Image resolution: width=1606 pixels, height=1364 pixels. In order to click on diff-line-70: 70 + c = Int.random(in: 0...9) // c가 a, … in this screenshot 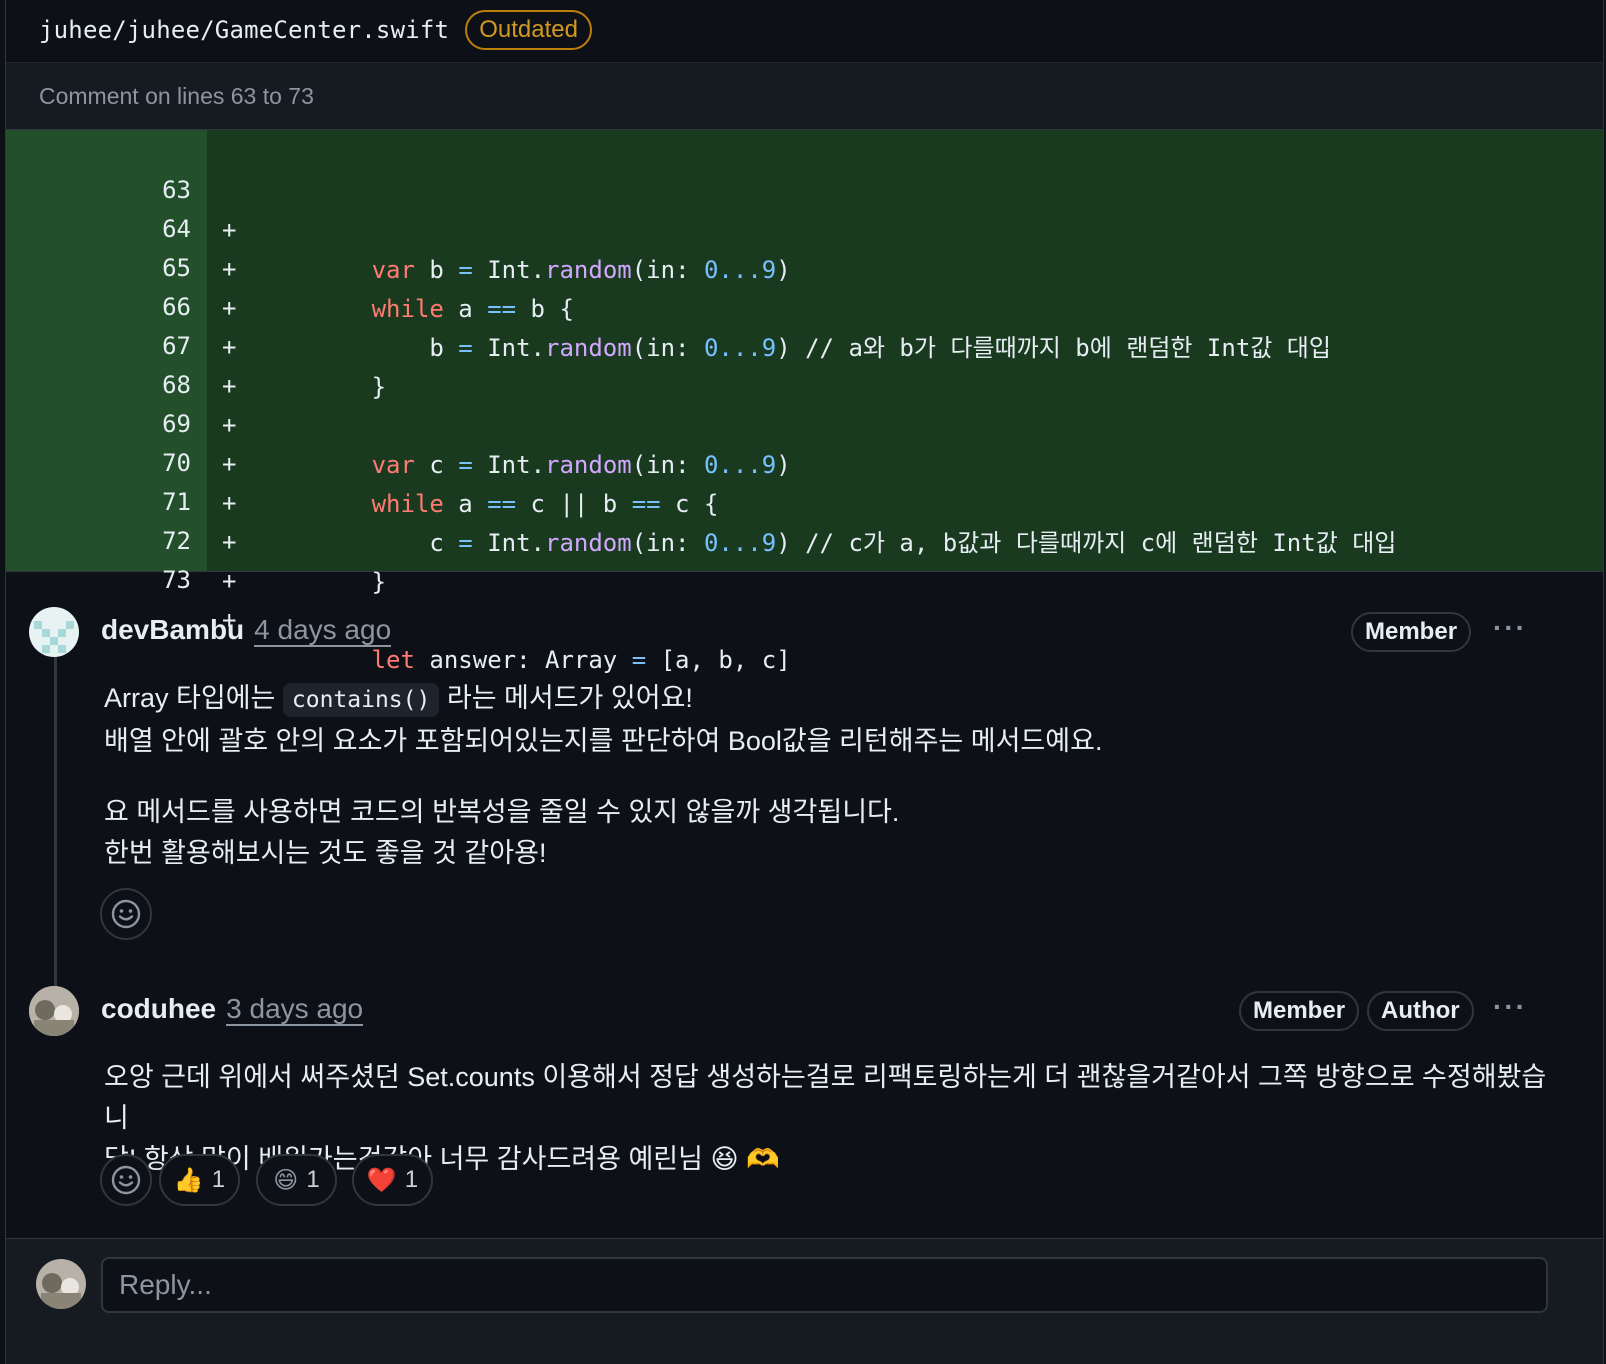, I will do `click(804, 480)`.